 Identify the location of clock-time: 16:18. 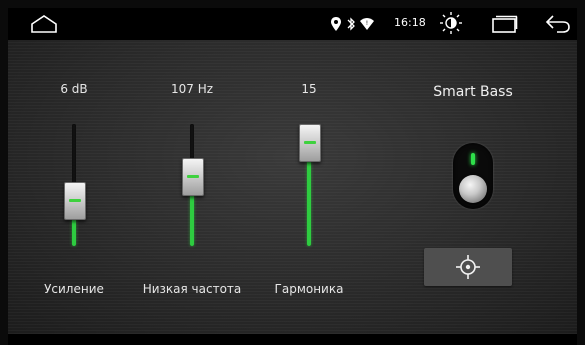
(410, 22).